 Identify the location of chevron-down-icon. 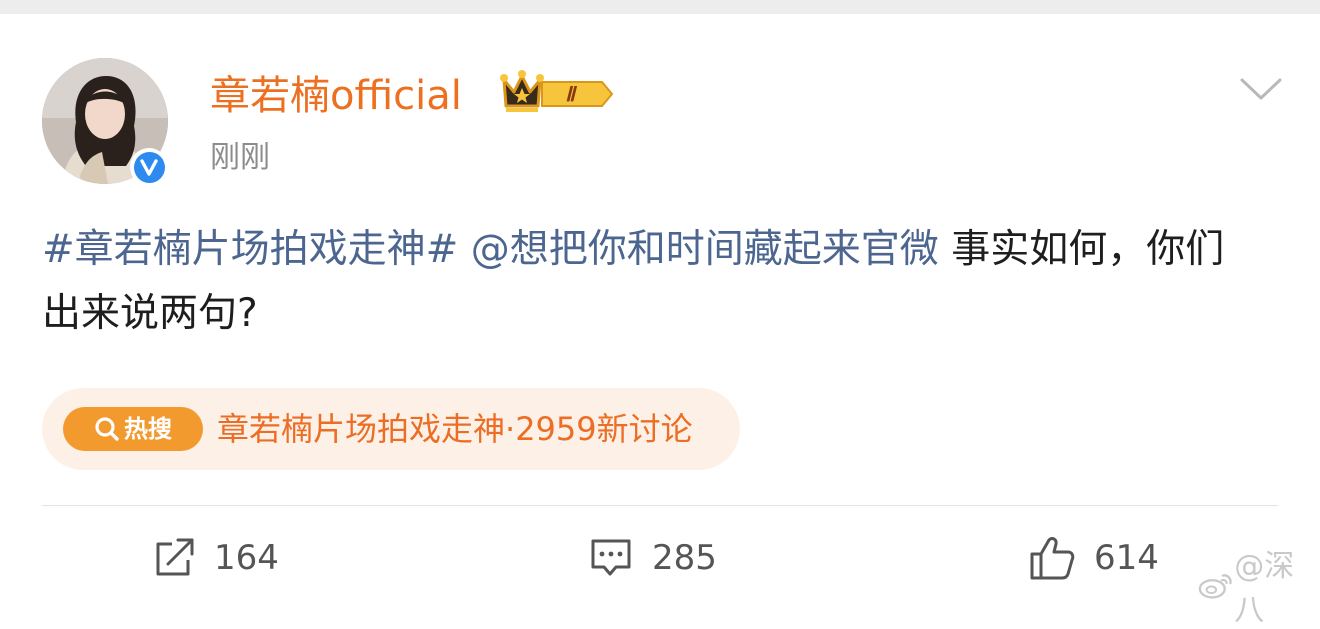
(1261, 89).